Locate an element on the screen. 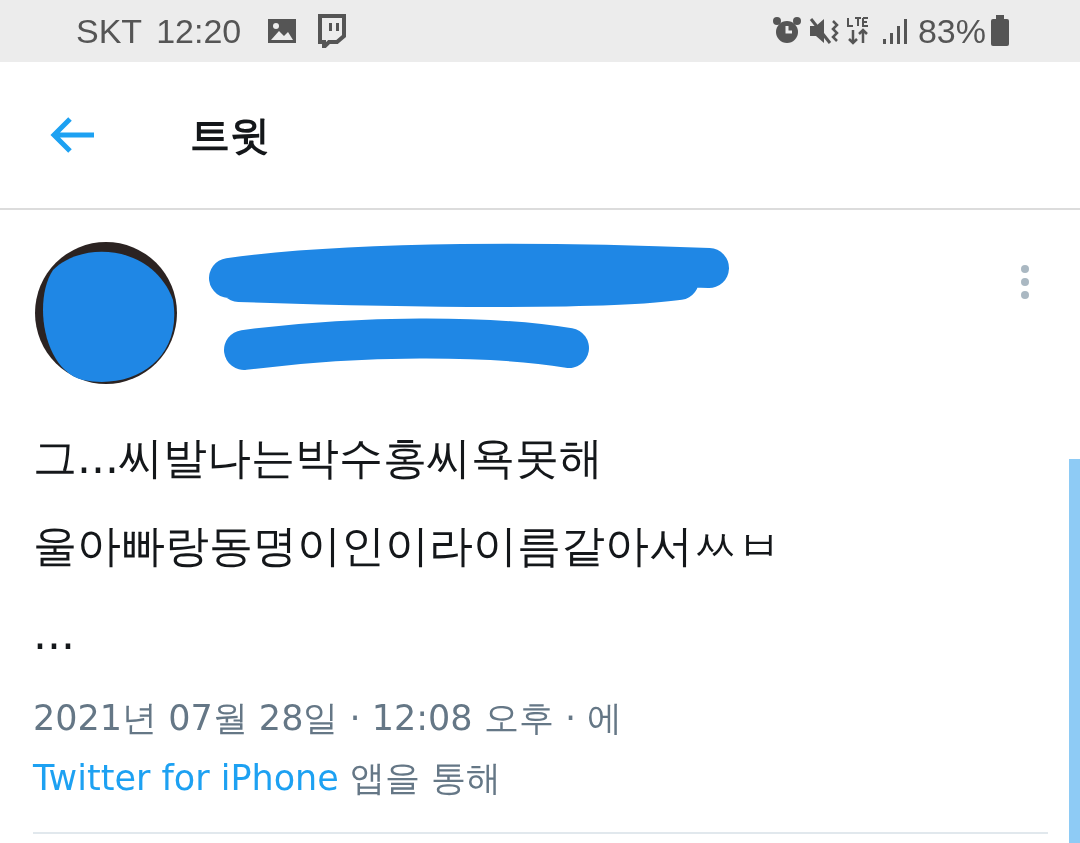  chat-icon is located at coordinates (332, 31).